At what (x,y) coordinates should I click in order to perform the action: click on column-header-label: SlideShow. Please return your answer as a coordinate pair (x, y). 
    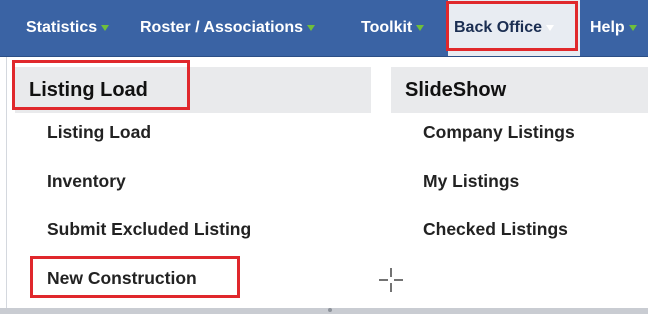
    Looking at the image, I should click on (456, 89).